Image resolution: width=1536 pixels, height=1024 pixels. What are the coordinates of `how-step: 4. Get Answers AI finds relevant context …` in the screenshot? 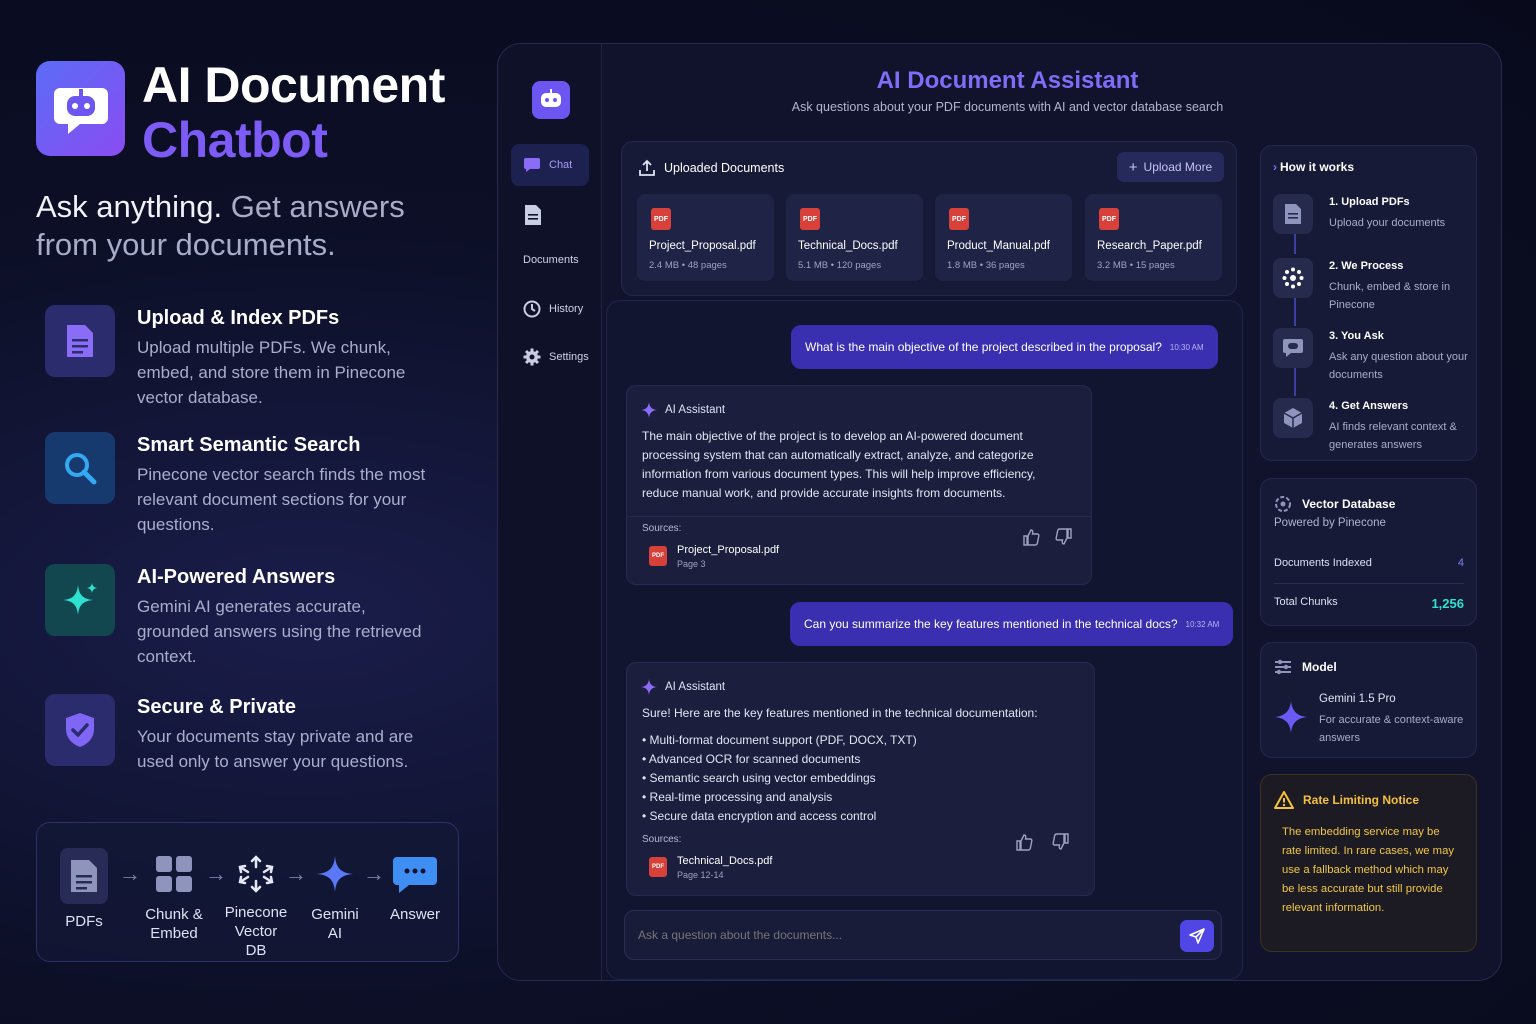 It's located at (1373, 433).